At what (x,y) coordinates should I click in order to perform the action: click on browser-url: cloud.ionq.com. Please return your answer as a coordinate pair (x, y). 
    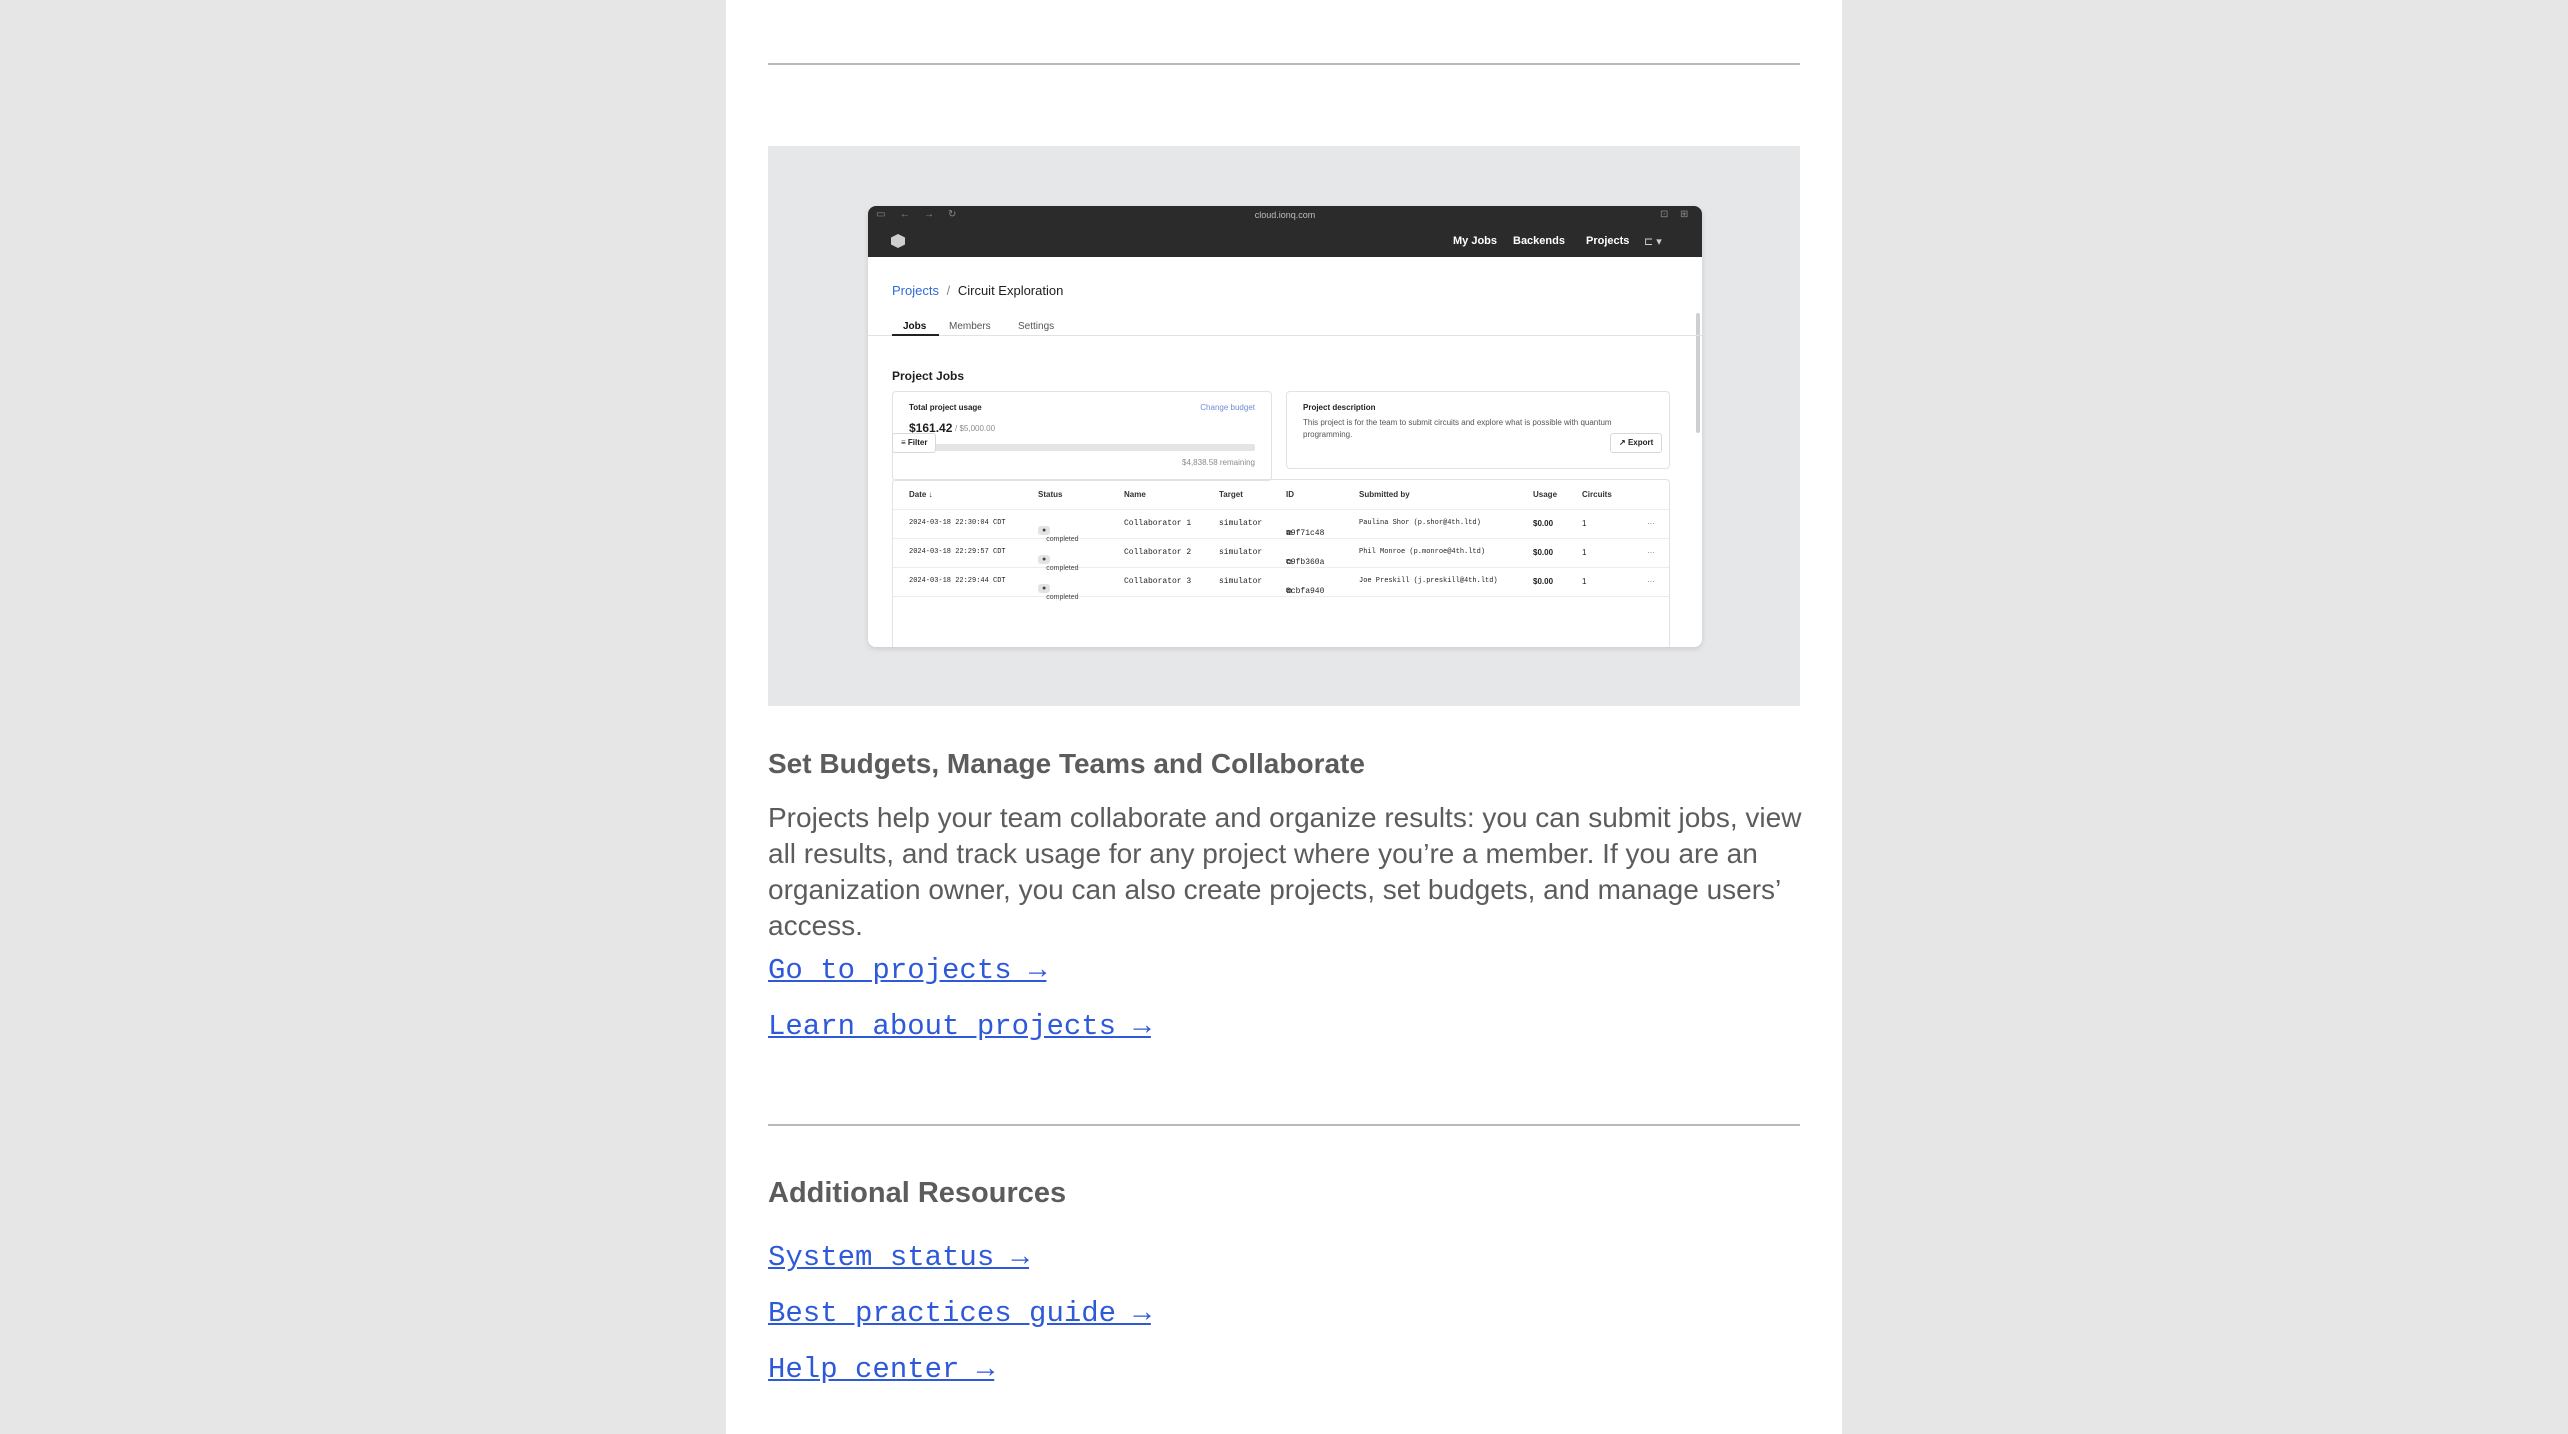
    Looking at the image, I should click on (1285, 215).